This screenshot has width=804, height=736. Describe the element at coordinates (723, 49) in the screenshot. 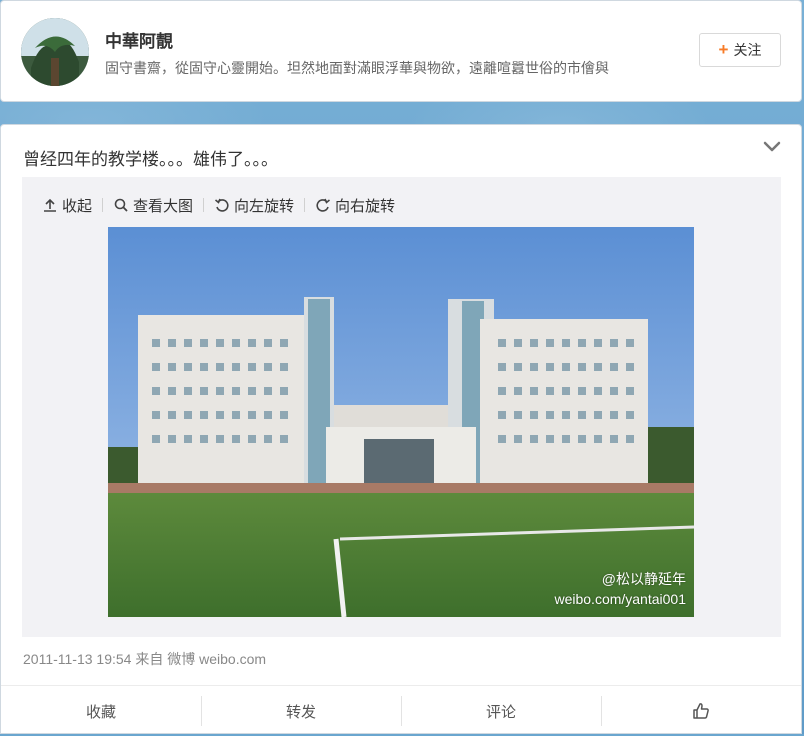

I see `plus-icon: +` at that location.